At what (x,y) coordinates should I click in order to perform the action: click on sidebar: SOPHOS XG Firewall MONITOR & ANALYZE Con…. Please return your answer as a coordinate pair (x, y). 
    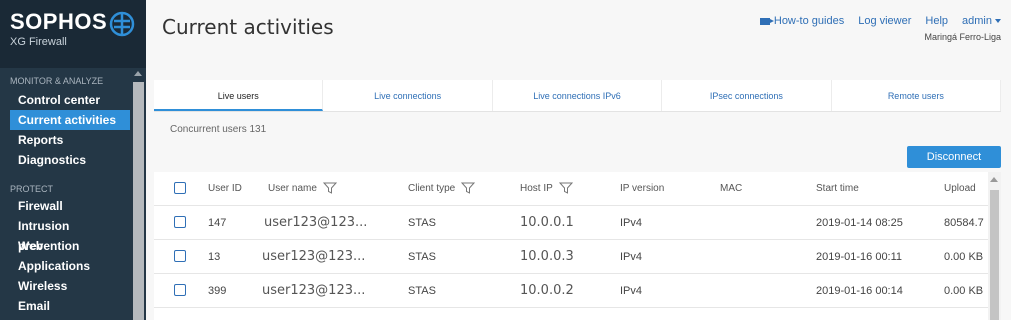
    Looking at the image, I should click on (73, 160).